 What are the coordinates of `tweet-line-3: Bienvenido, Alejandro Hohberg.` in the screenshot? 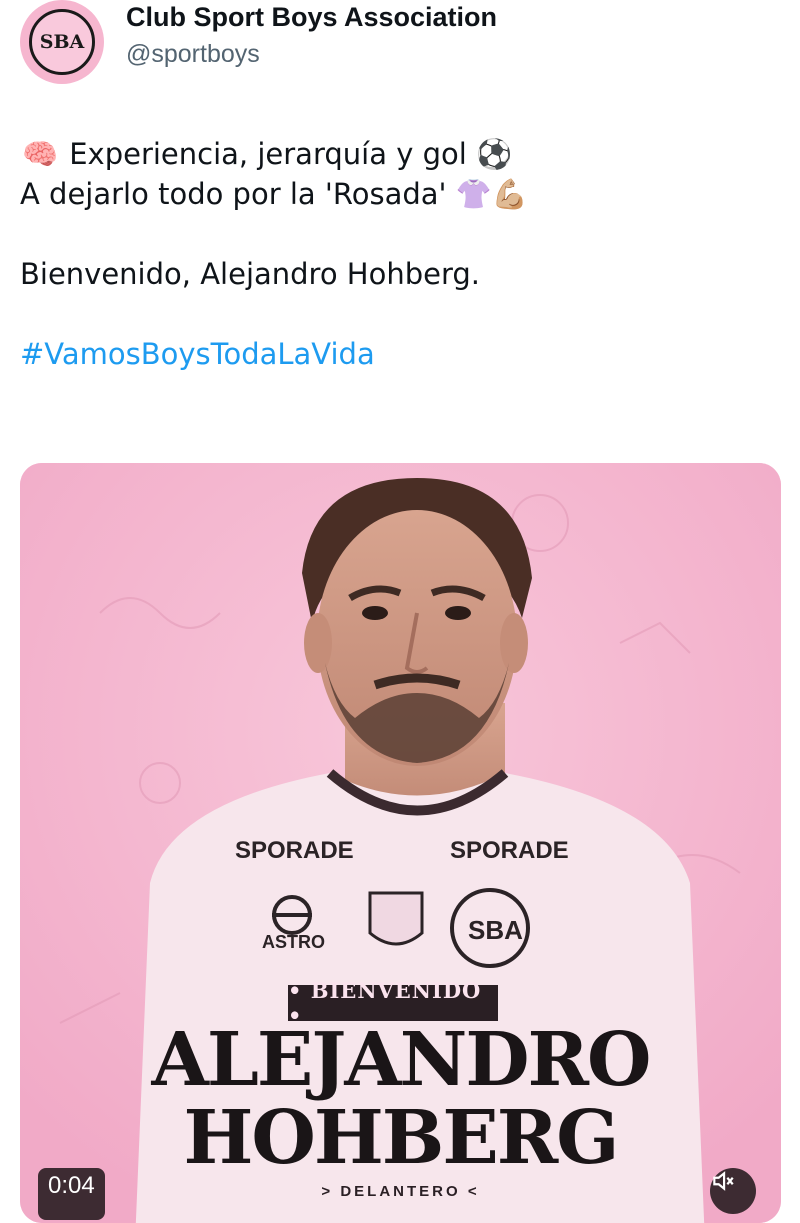 It's located at (250, 274).